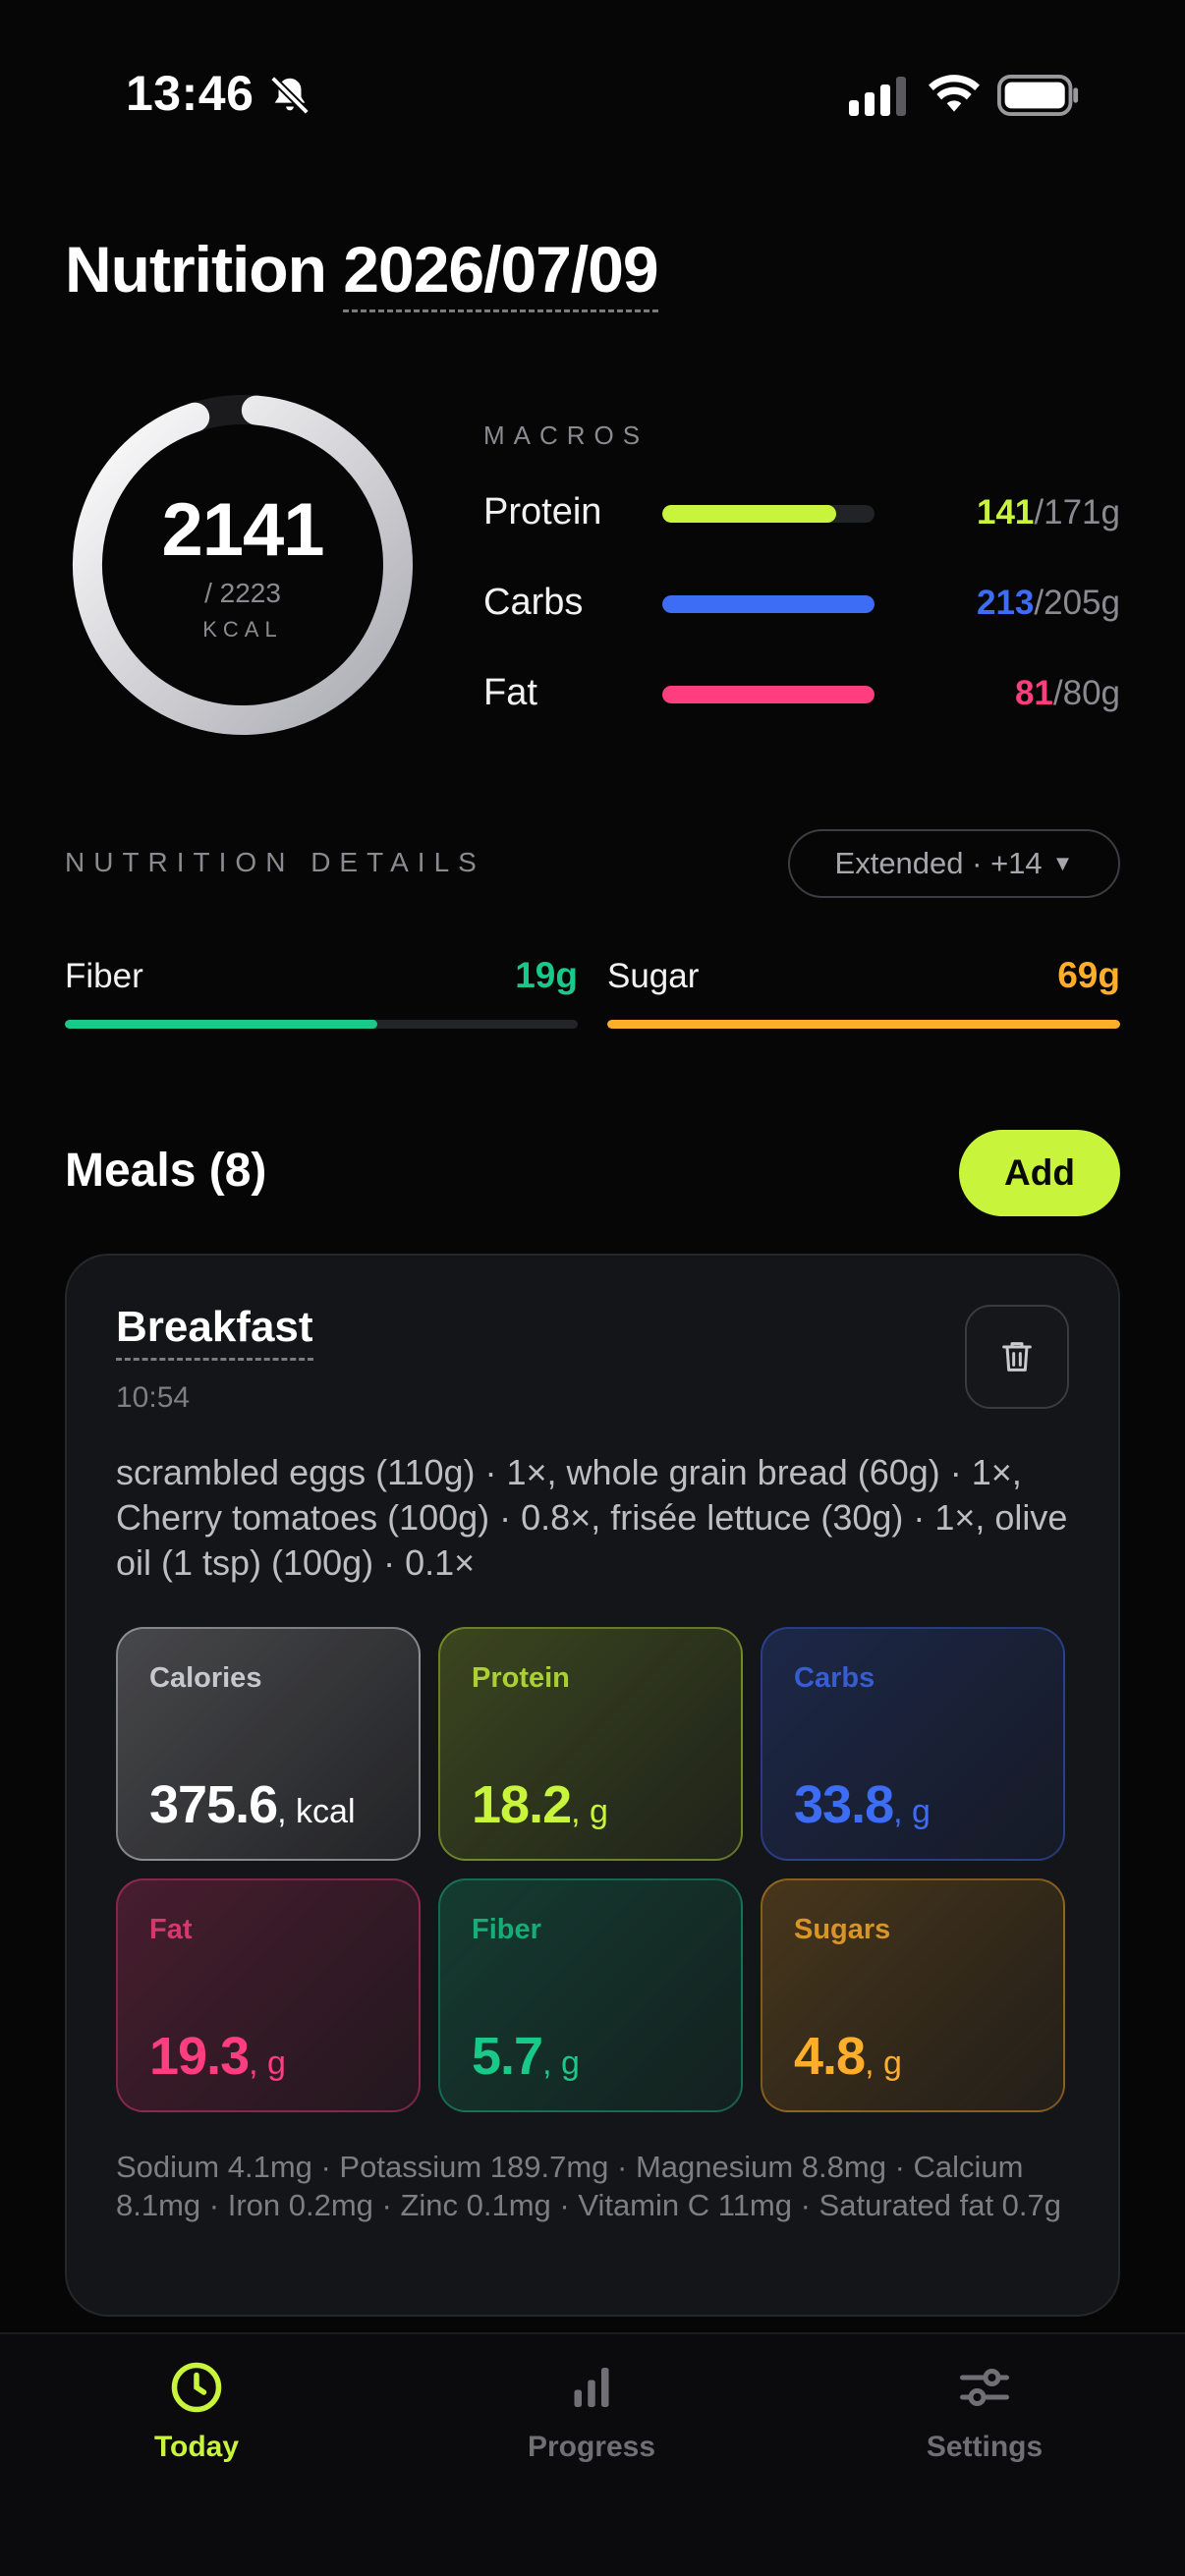  I want to click on extended-dropdown-label: Extended · +14, so click(939, 863).